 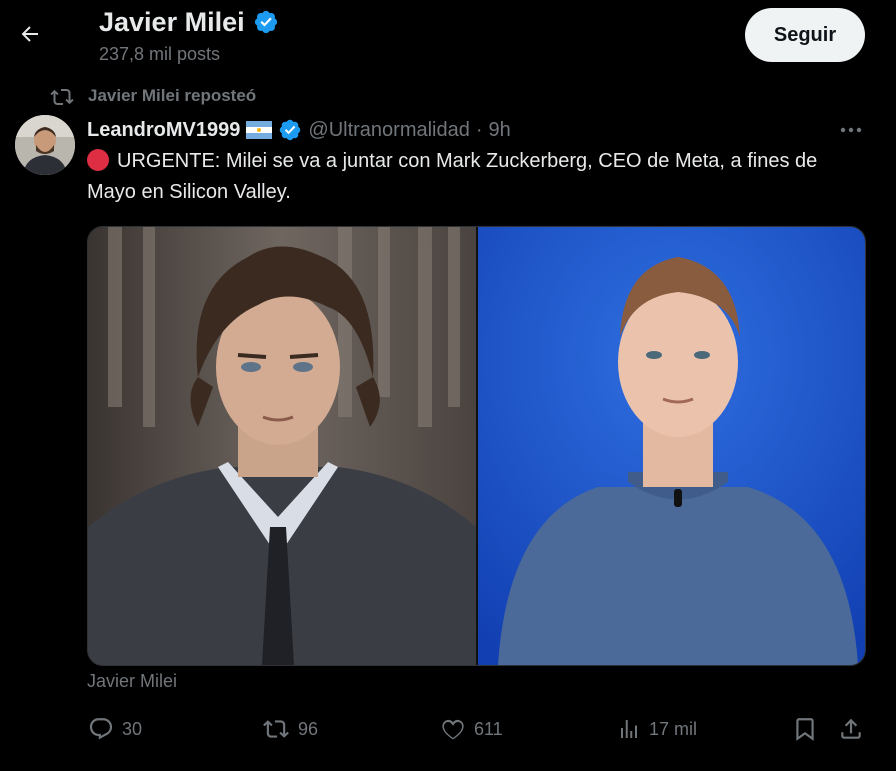 What do you see at coordinates (453, 729) in the screenshot?
I see `heart-icon` at bounding box center [453, 729].